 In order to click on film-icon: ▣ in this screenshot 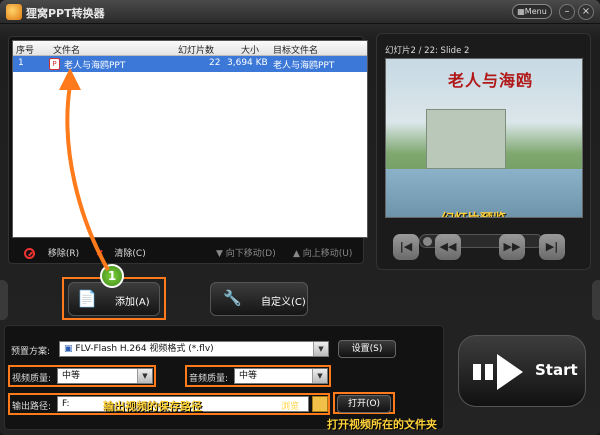, I will do `click(68, 349)`.